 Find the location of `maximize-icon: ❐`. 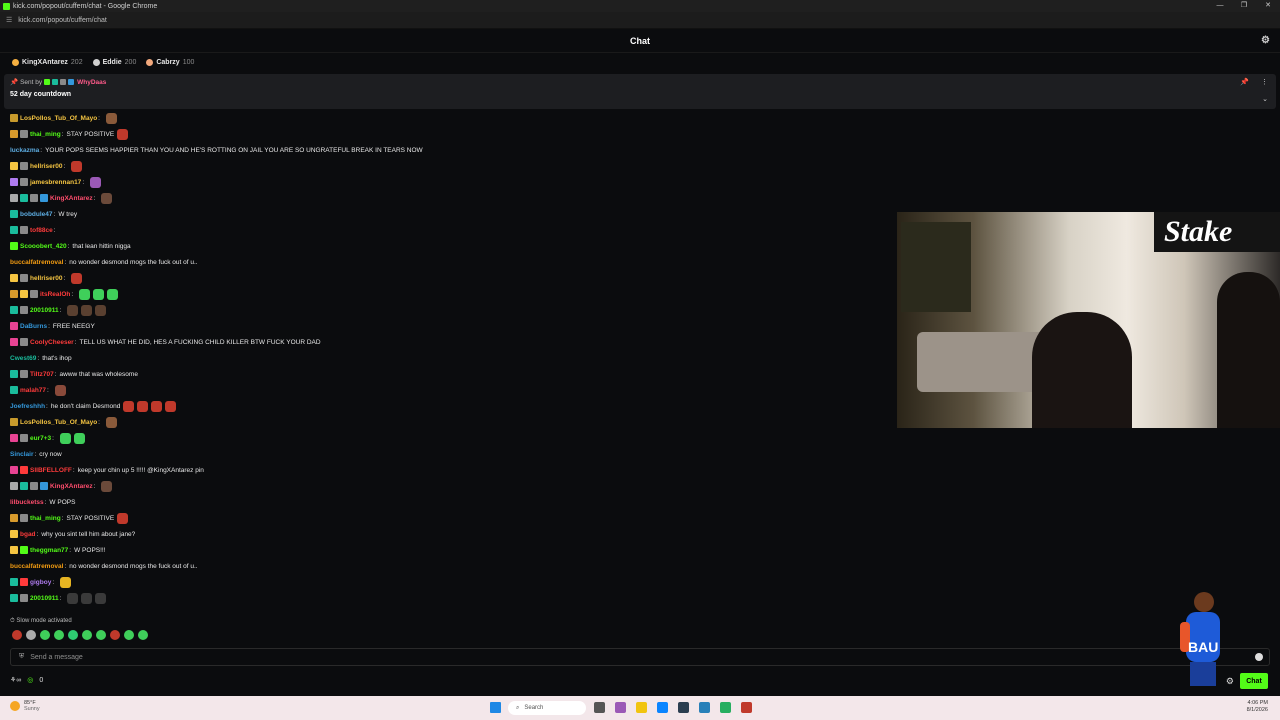

maximize-icon: ❐ is located at coordinates (1244, 6).